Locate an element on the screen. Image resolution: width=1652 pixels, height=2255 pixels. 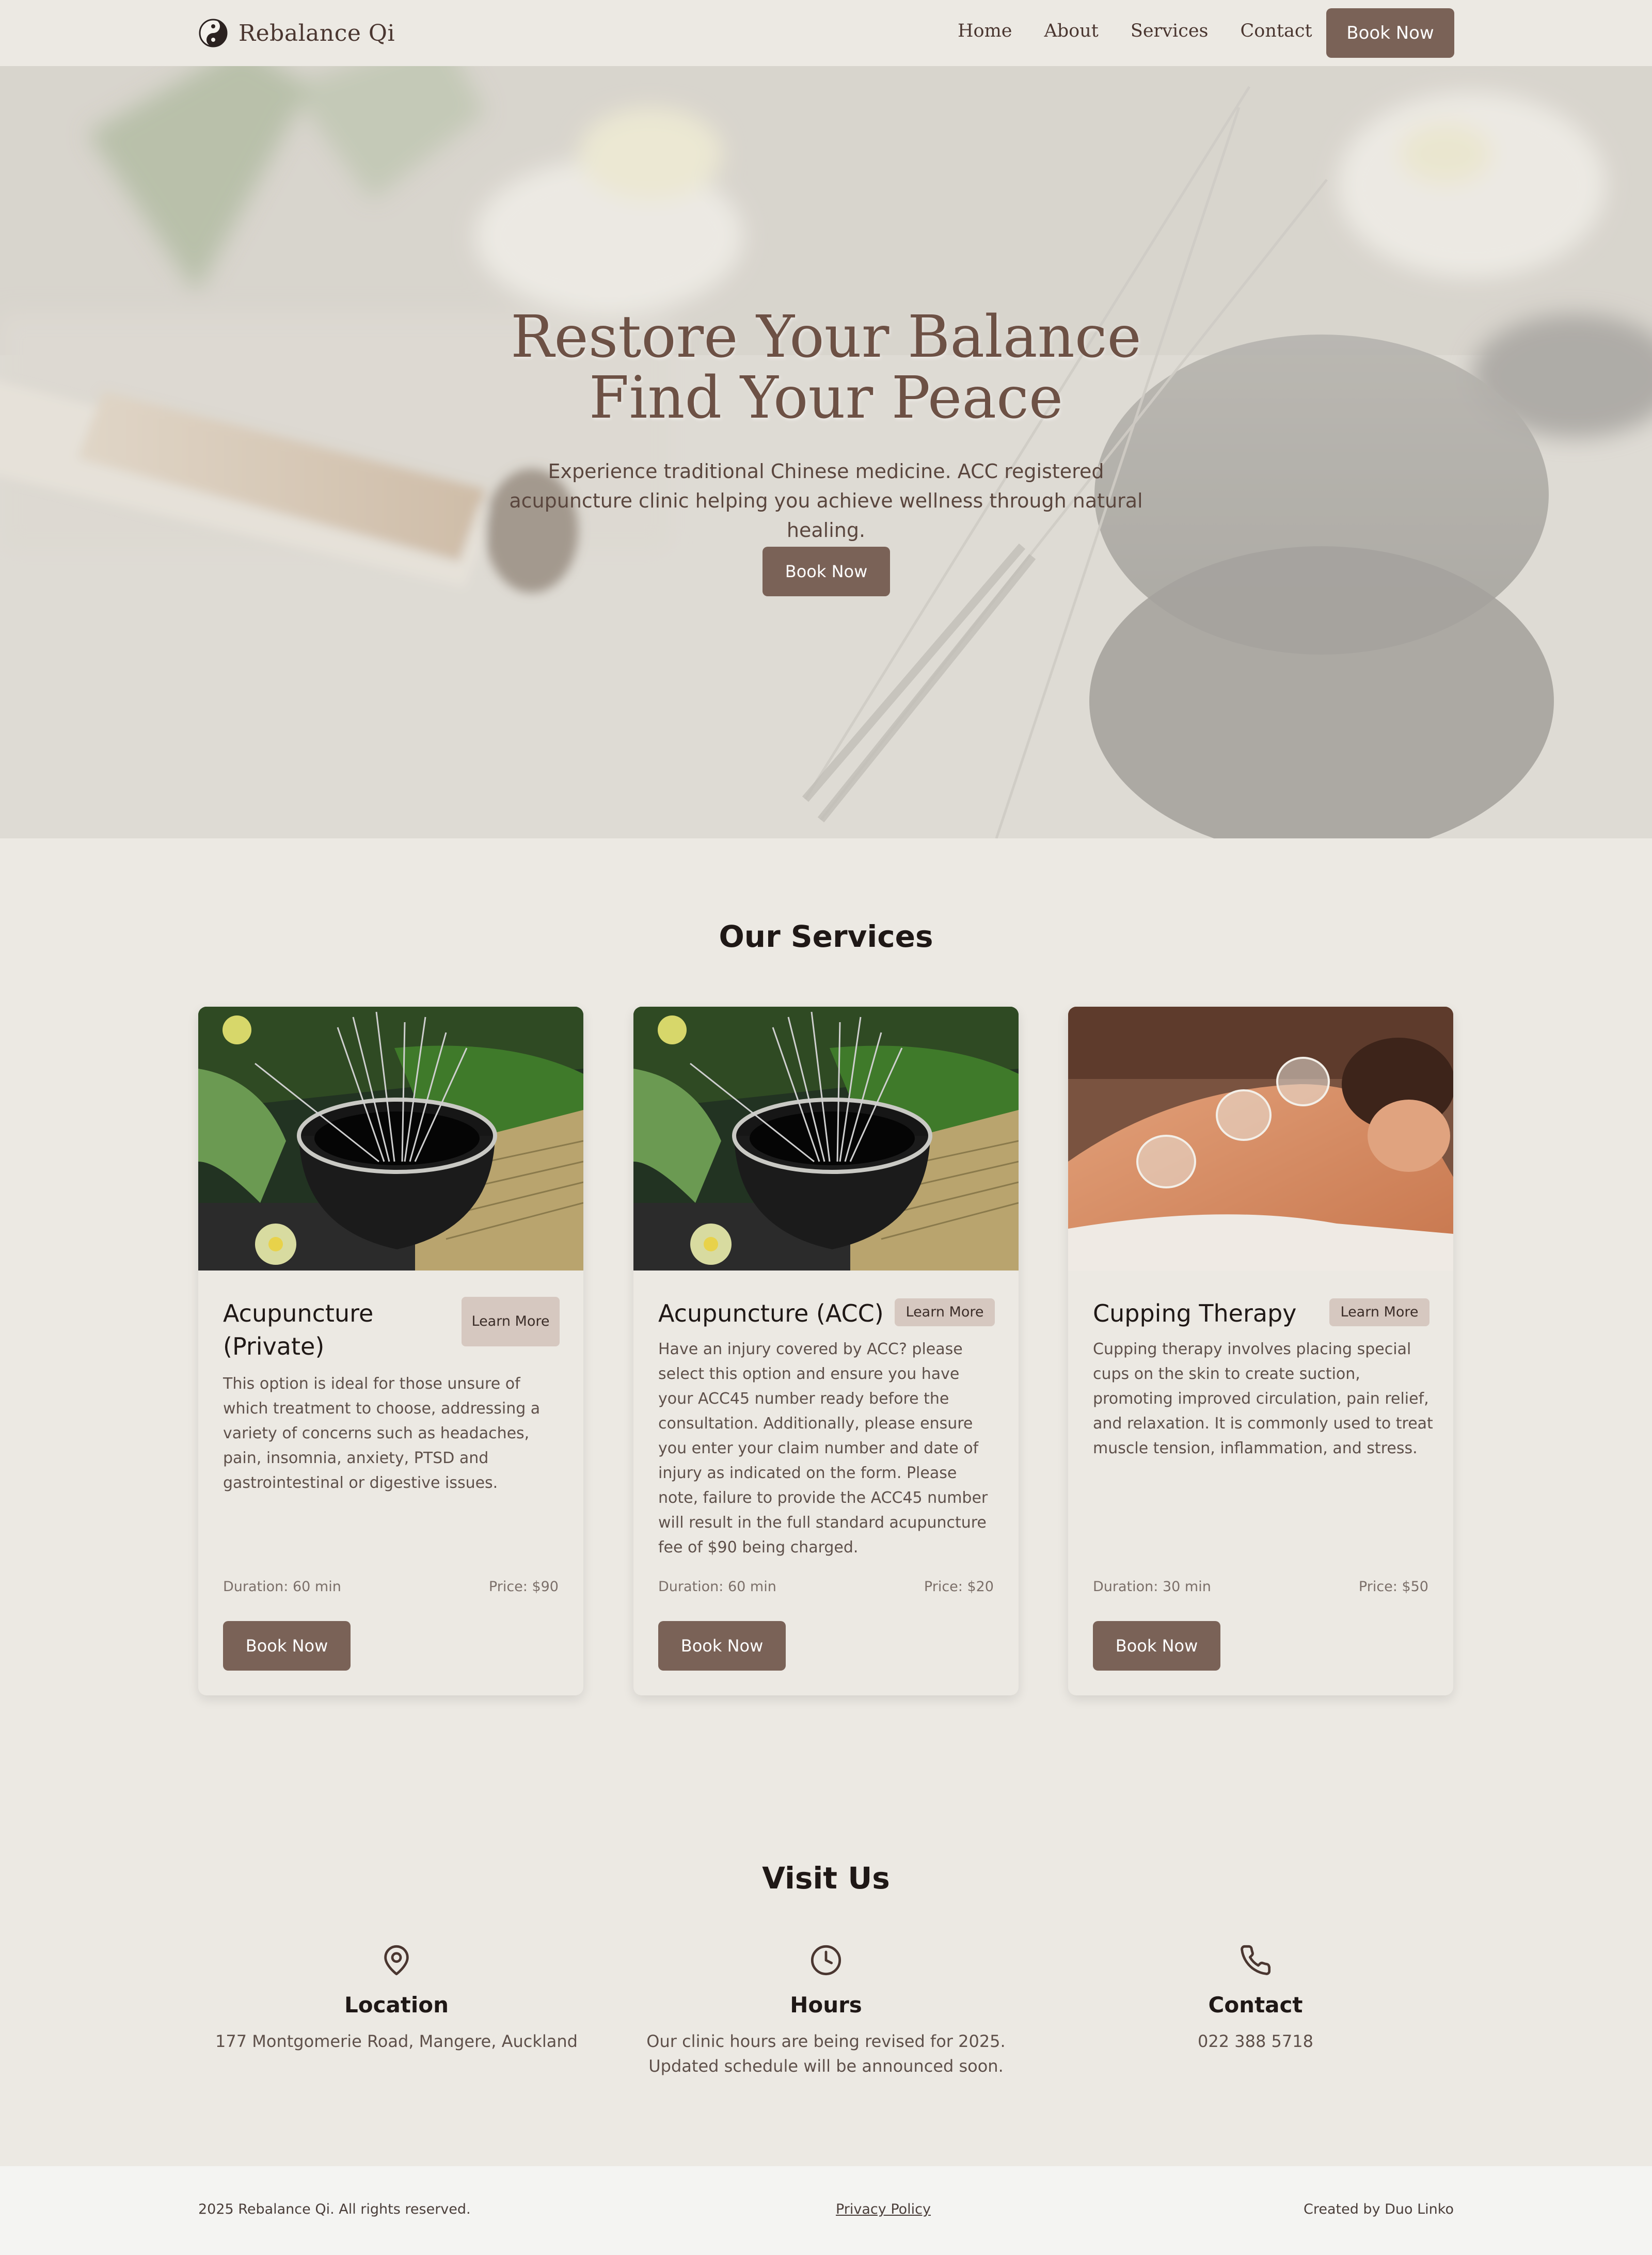
nav-link-services: Services is located at coordinates (1170, 31).